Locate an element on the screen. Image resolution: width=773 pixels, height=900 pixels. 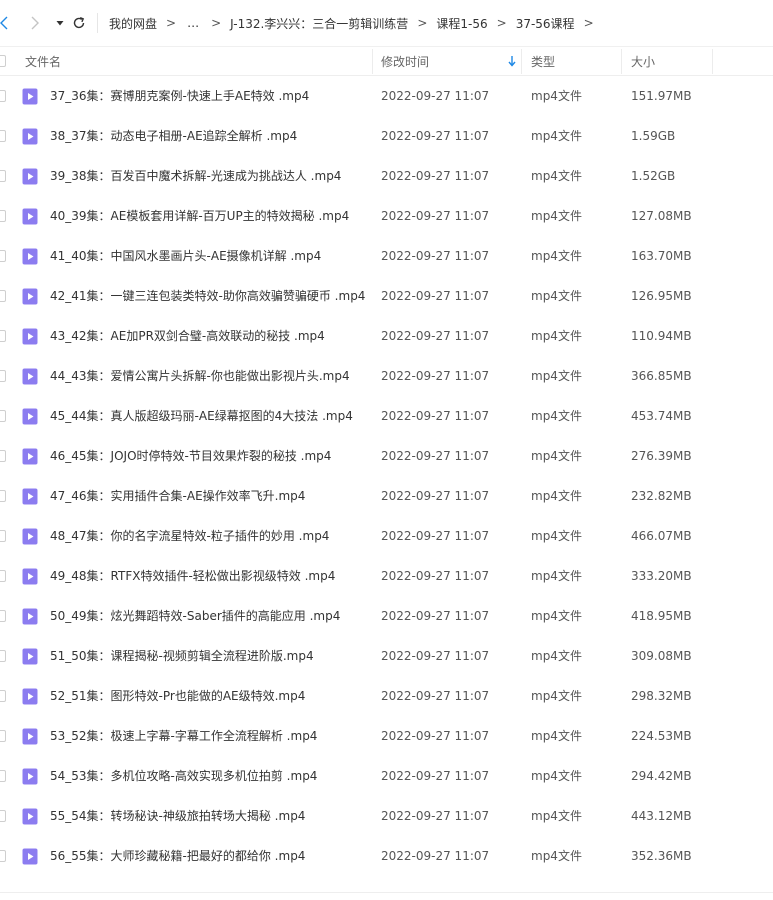
file-name: 38_37集：动态电子相册-AE追踪全解析 .mp4 is located at coordinates (173, 136).